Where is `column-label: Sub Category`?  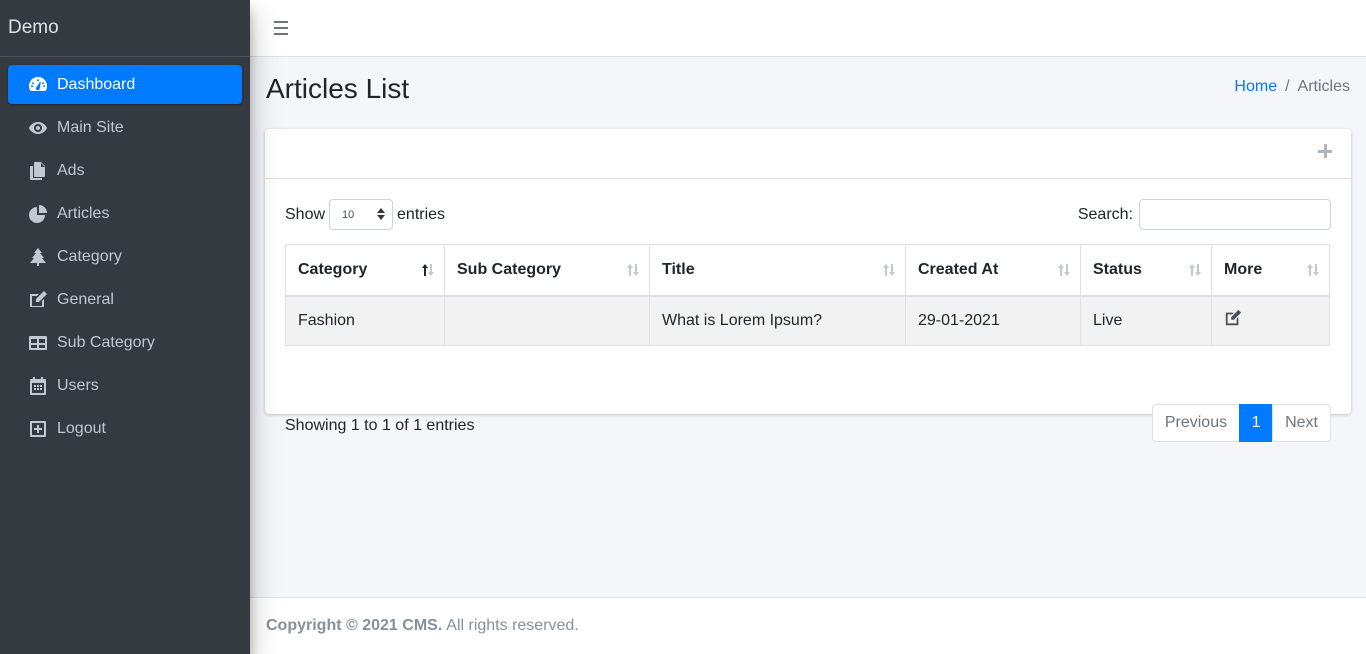
column-label: Sub Category is located at coordinates (509, 269).